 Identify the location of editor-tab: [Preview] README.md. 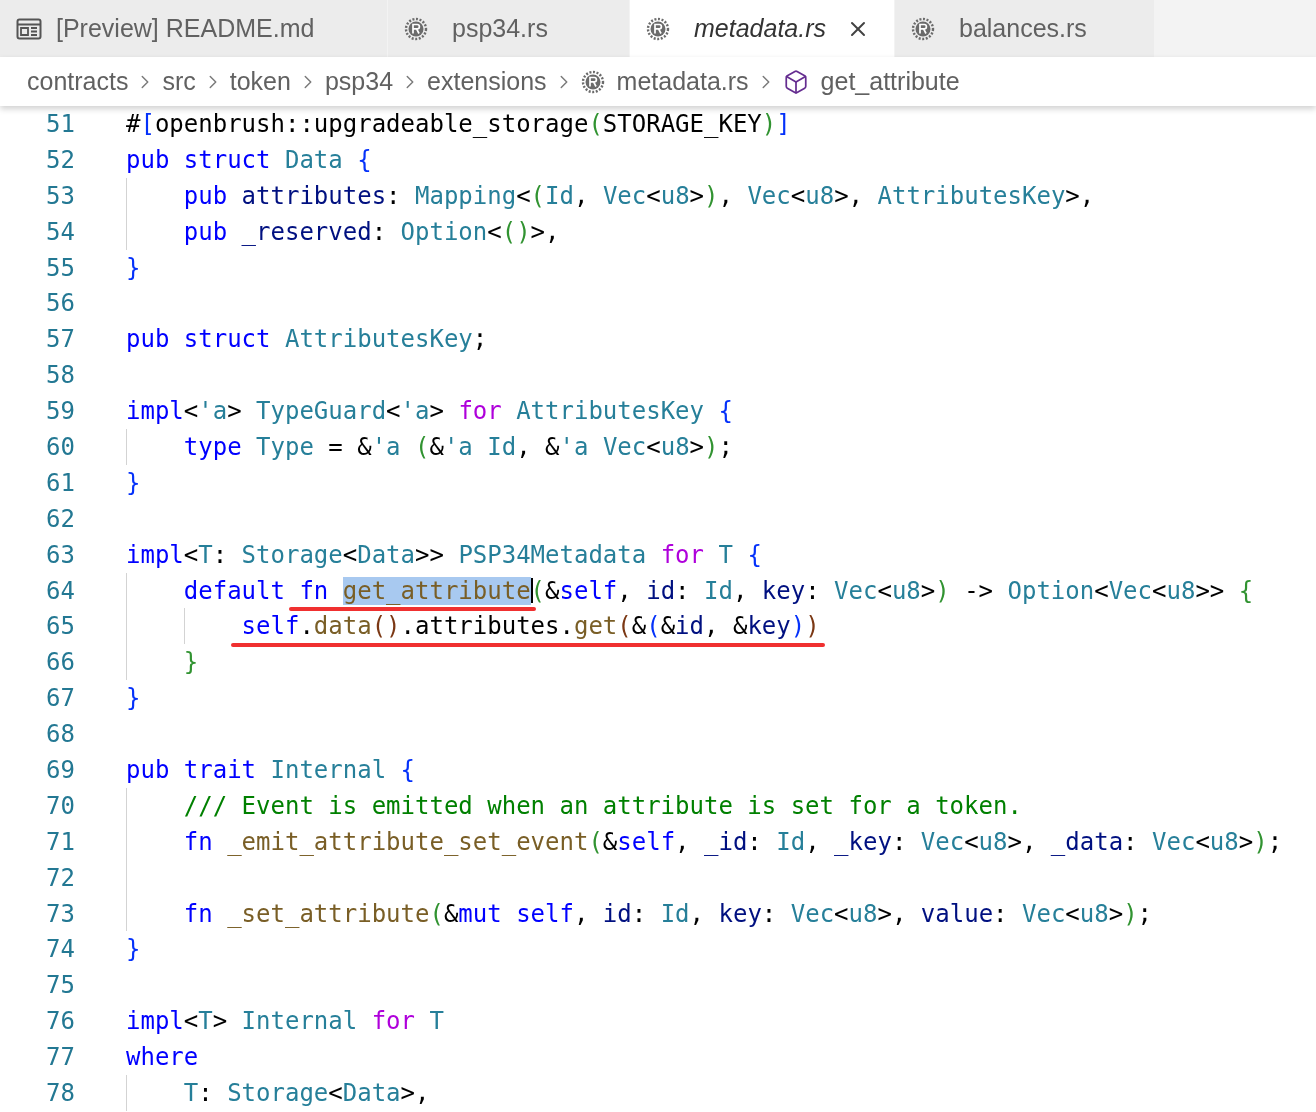
(194, 28).